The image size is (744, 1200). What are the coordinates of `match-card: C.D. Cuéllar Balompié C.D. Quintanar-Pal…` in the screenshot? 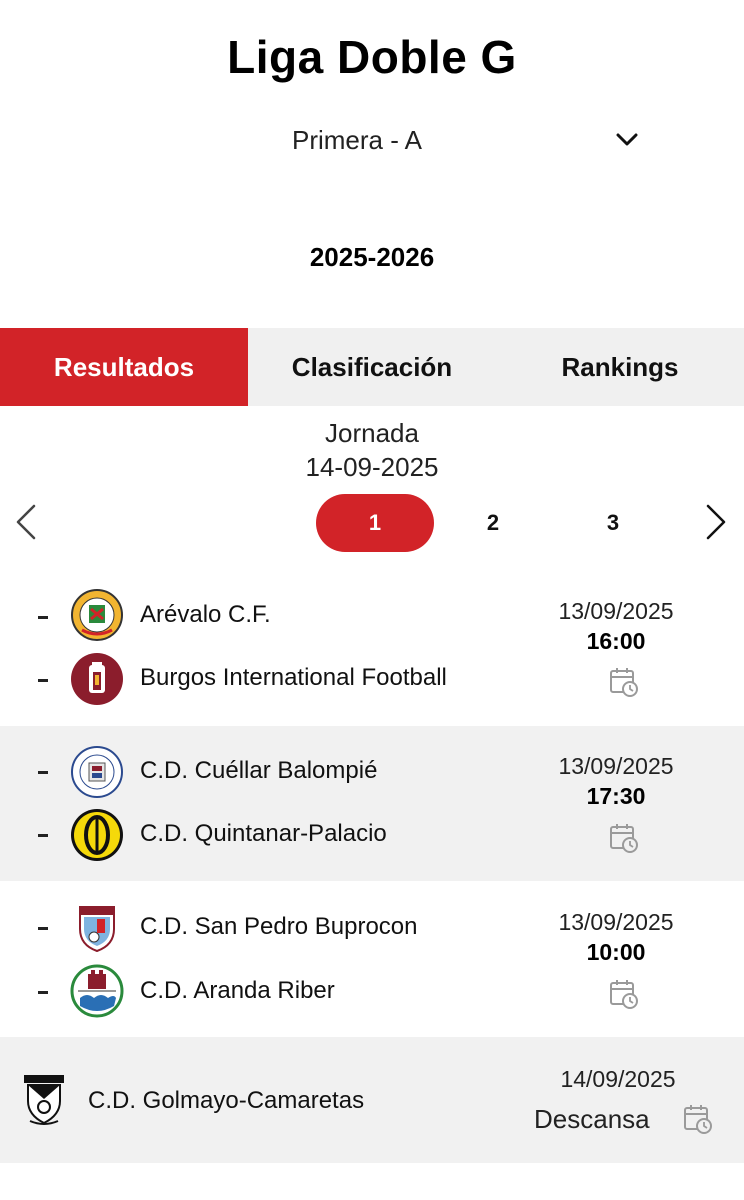 It's located at (372, 803).